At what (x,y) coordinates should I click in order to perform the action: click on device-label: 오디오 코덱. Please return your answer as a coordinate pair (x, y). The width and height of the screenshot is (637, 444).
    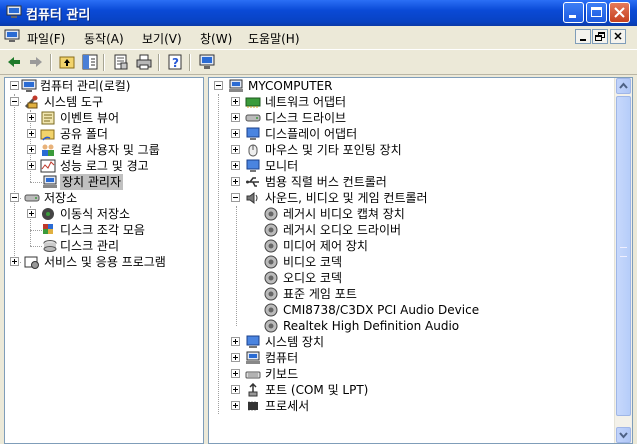
    Looking at the image, I should click on (313, 278).